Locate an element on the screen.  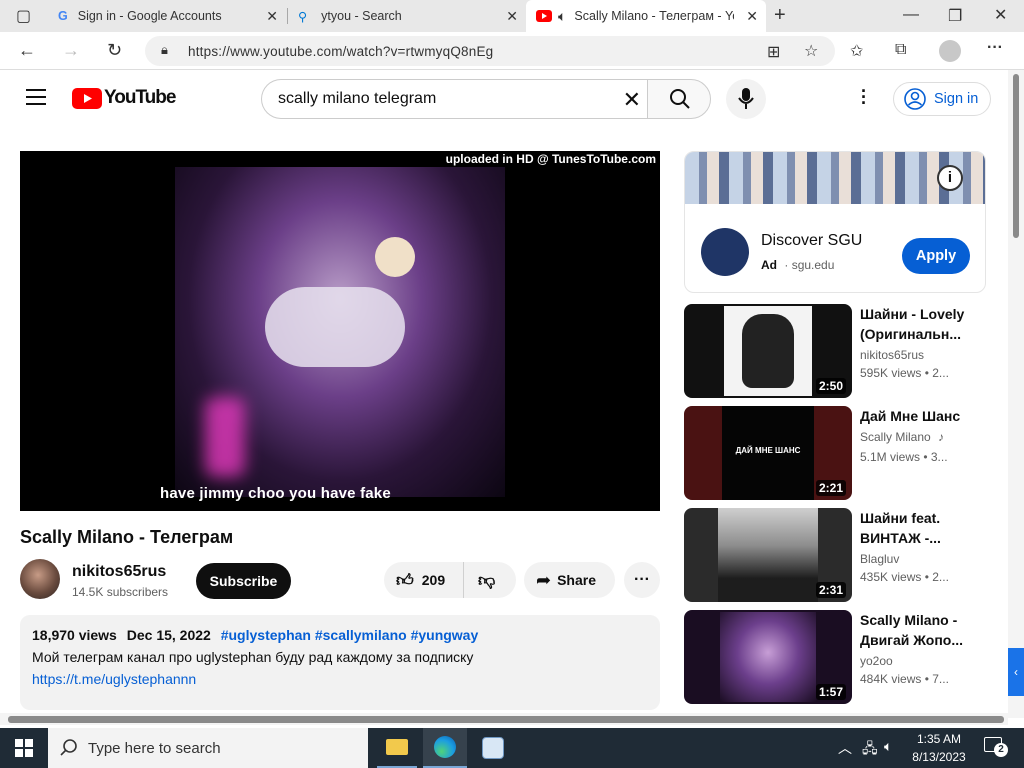
notifications-icon: 2 is located at coordinates (996, 747).